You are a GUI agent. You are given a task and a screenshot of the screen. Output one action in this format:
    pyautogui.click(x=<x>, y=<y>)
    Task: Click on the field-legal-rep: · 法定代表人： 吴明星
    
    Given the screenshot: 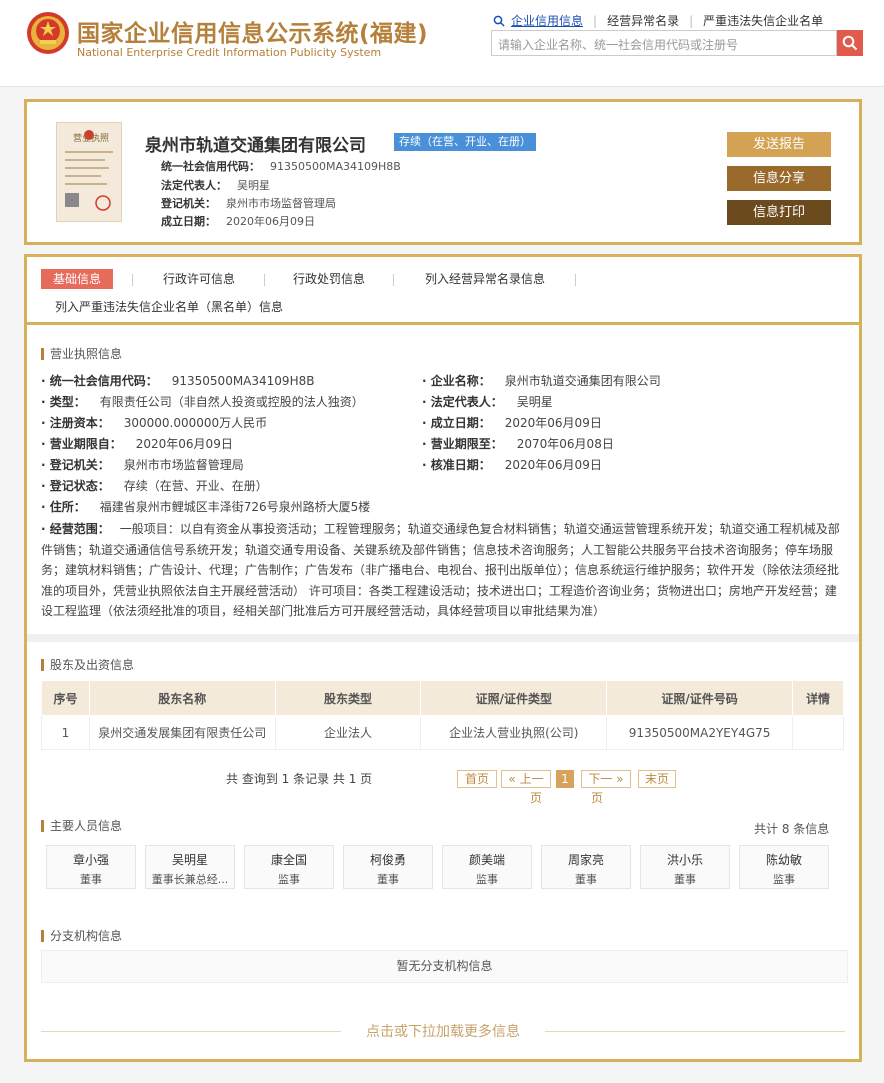 What is the action you would take?
    pyautogui.click(x=487, y=401)
    